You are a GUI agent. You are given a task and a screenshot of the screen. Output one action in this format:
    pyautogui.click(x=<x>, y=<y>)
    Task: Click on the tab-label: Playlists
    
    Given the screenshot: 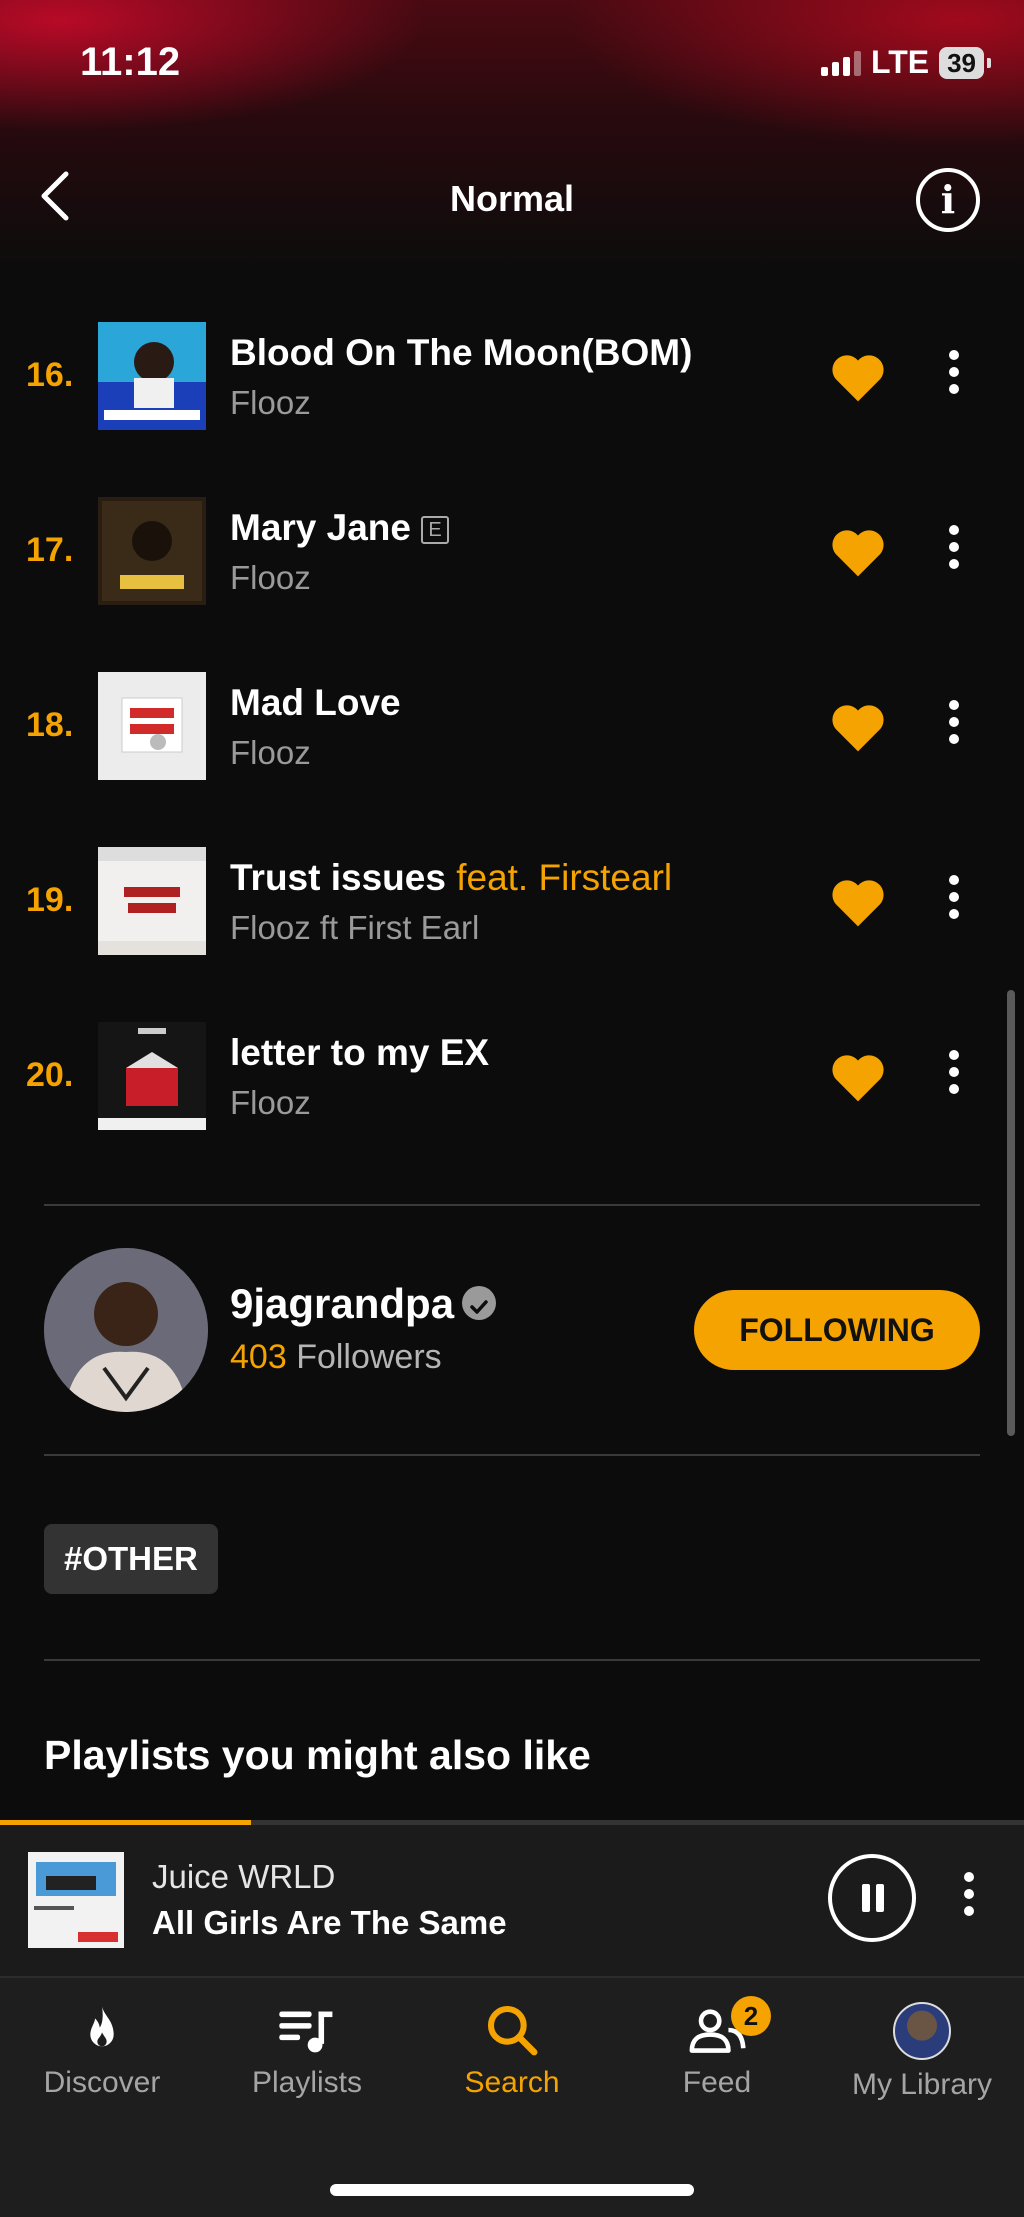 What is the action you would take?
    pyautogui.click(x=307, y=2082)
    